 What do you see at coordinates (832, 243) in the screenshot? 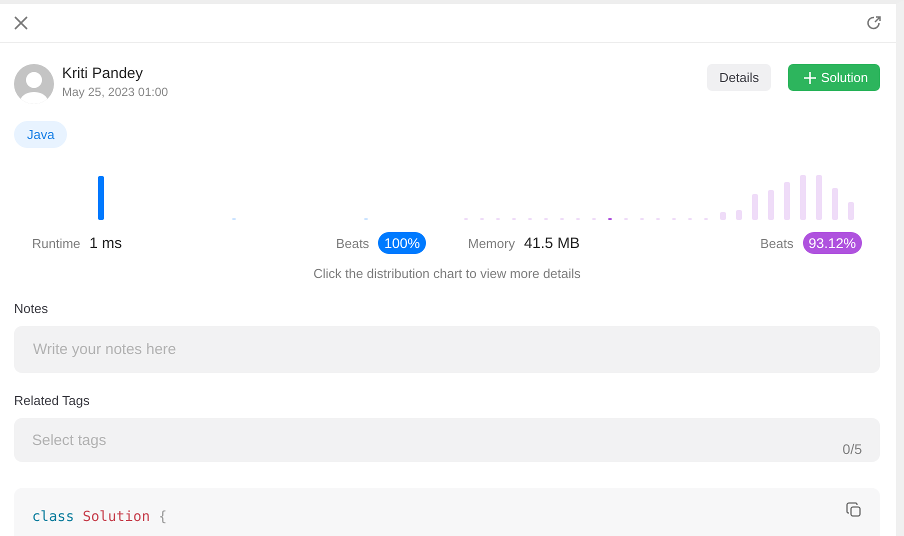
I see `beats-badge: 93.12%` at bounding box center [832, 243].